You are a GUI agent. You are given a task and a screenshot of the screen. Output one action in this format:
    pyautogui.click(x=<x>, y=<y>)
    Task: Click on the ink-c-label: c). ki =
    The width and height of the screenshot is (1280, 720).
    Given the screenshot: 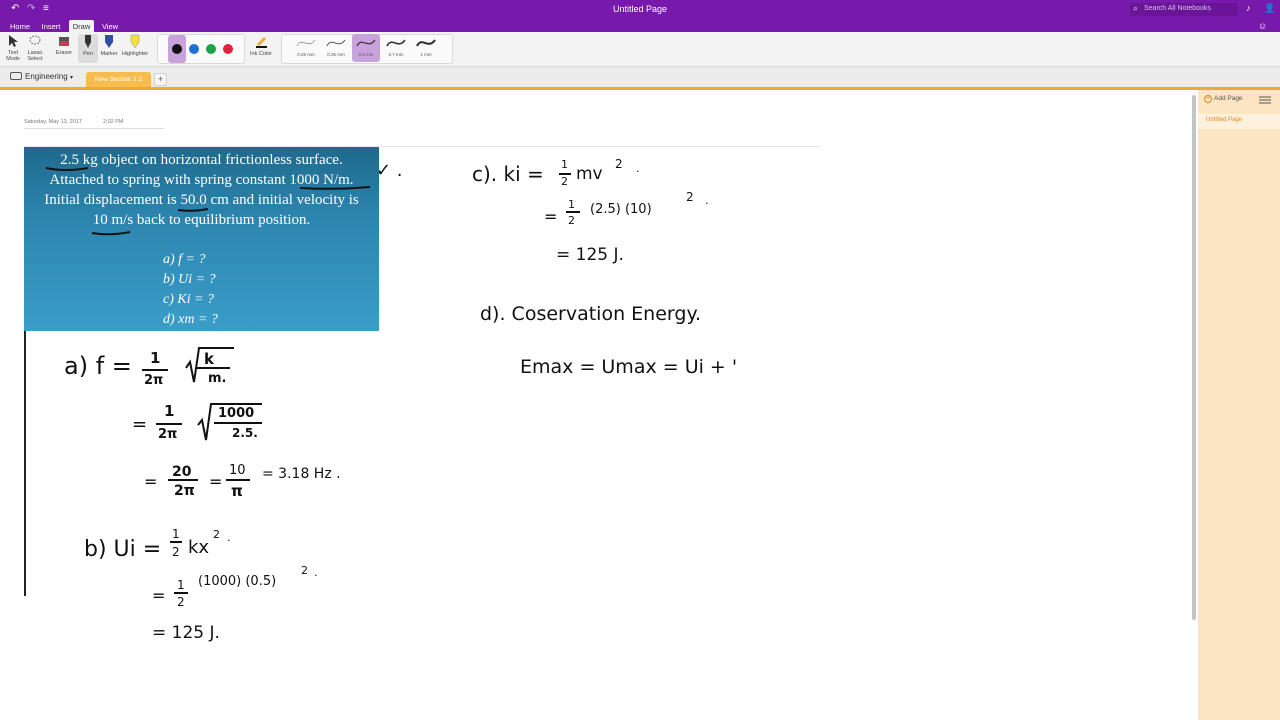 What is the action you would take?
    pyautogui.click(x=508, y=174)
    